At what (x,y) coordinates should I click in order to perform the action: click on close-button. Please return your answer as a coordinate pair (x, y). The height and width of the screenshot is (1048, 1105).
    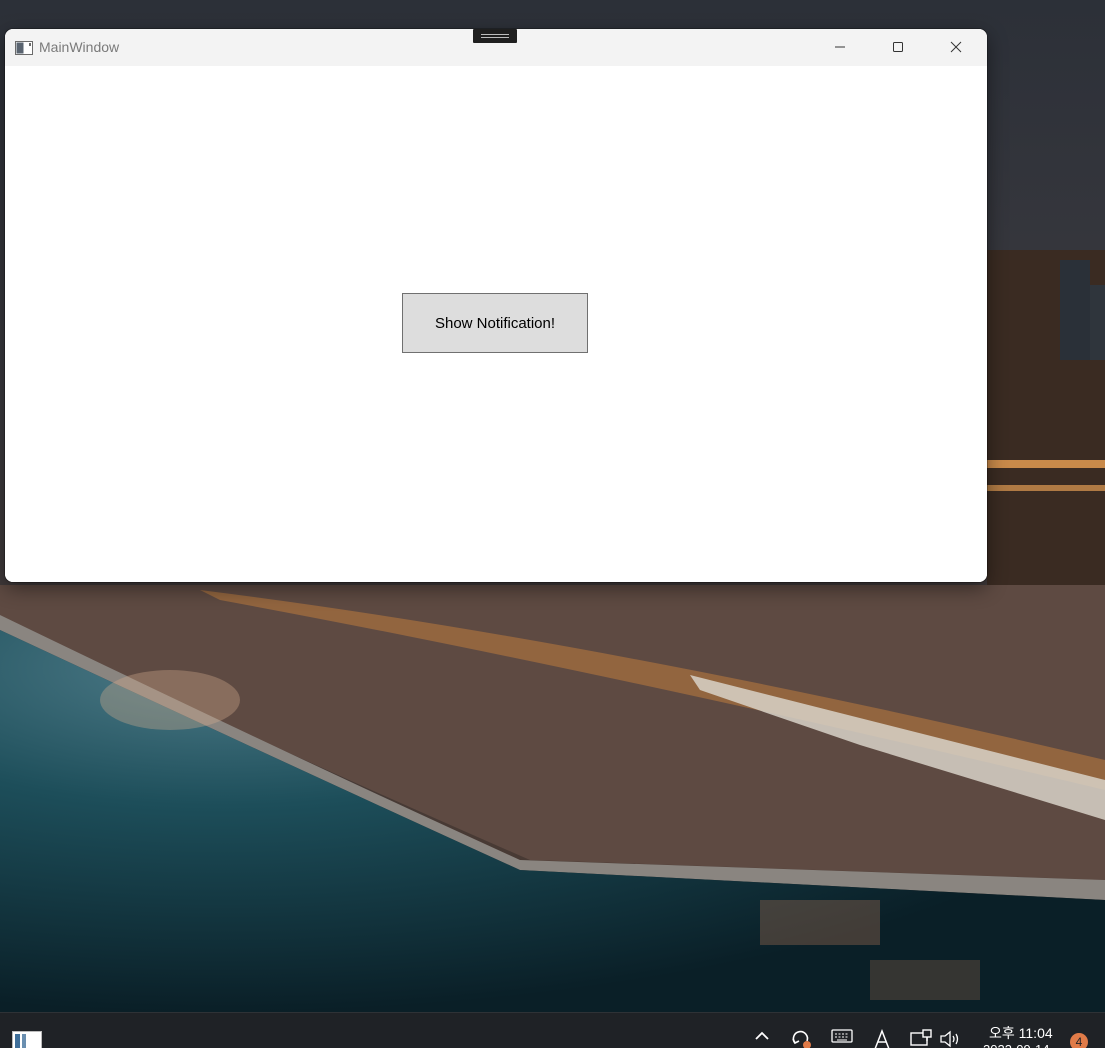
    Looking at the image, I should click on (956, 47).